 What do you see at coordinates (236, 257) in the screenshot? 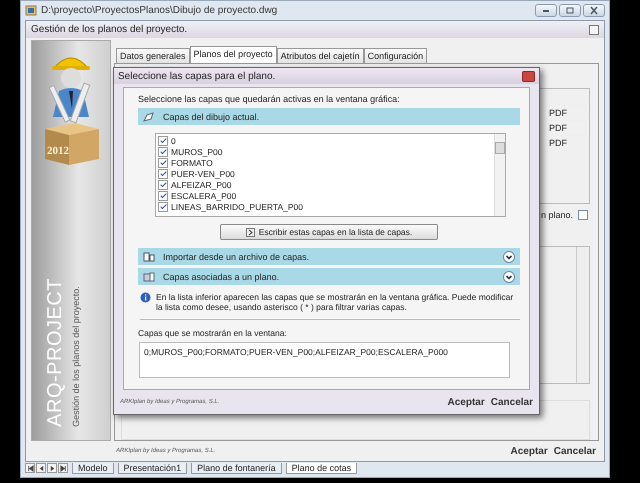
I see `section-title: Importar desde un archivo de capas.` at bounding box center [236, 257].